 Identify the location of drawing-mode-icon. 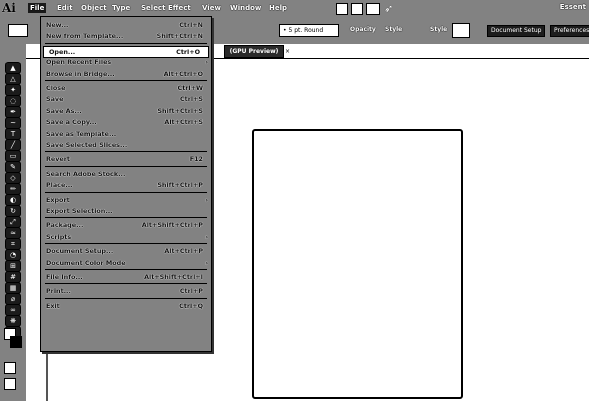
(10, 368).